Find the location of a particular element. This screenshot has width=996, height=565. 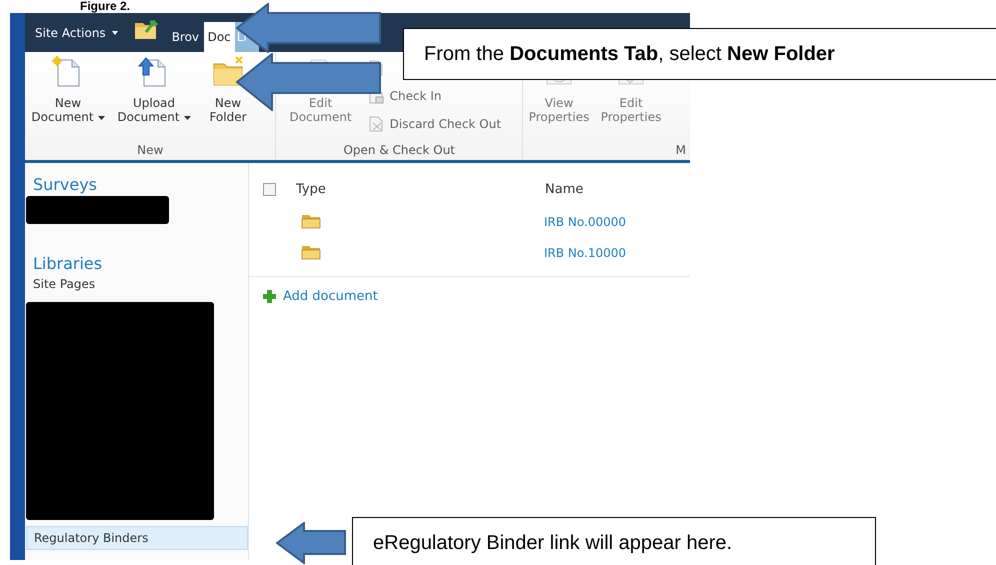

folder-link: IRB No.10000 is located at coordinates (585, 253).